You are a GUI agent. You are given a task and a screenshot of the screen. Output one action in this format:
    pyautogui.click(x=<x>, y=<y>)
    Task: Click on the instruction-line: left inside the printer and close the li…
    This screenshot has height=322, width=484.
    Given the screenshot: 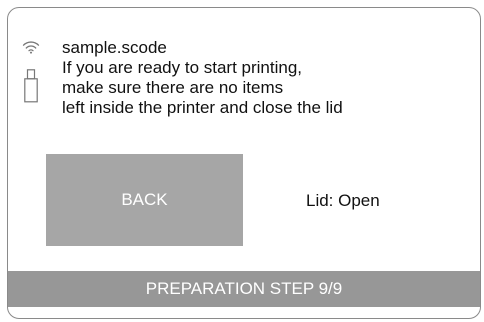 What is the action you would take?
    pyautogui.click(x=202, y=107)
    